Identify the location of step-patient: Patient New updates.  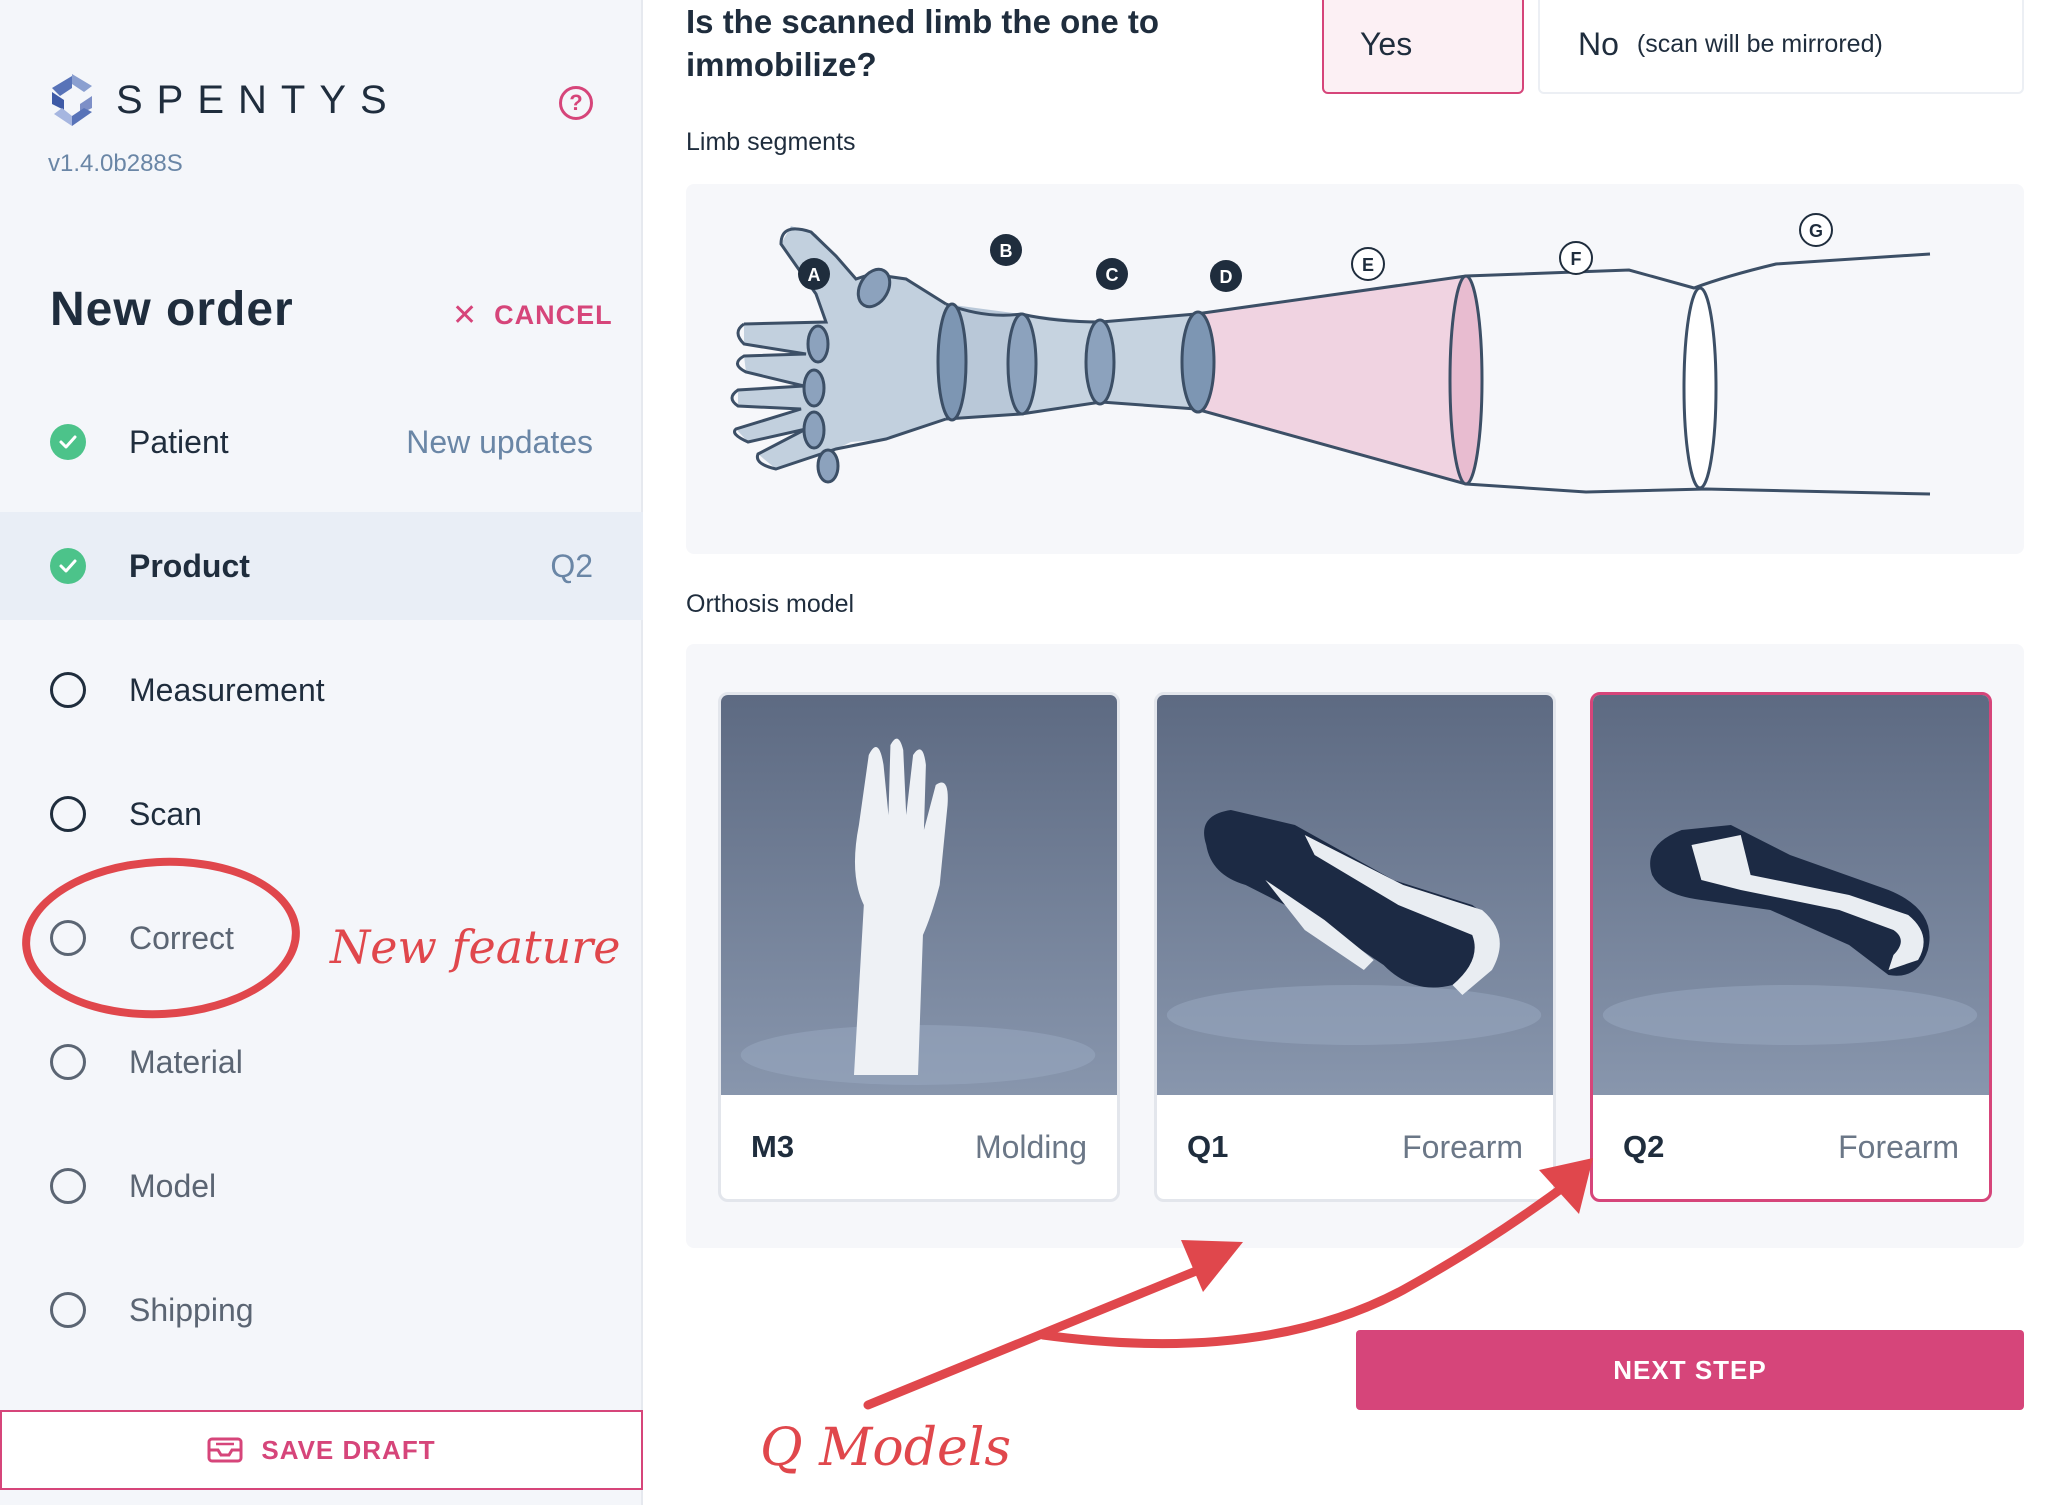
(321, 442).